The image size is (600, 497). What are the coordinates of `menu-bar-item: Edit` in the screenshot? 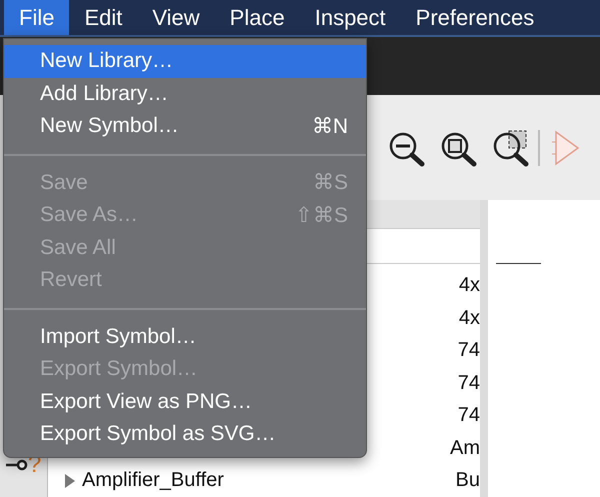 It's located at (103, 17).